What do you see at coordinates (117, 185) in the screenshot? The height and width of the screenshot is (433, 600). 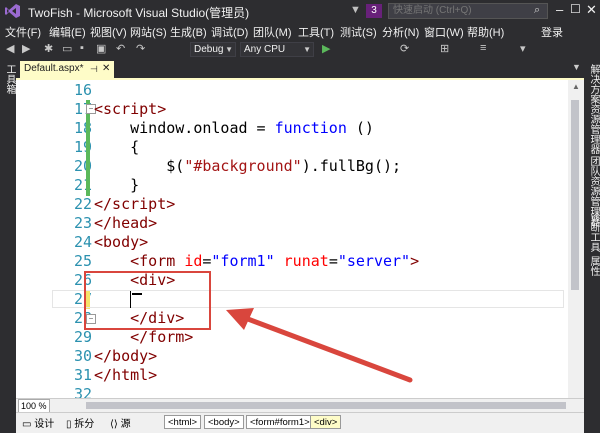 I see `code-line: }` at bounding box center [117, 185].